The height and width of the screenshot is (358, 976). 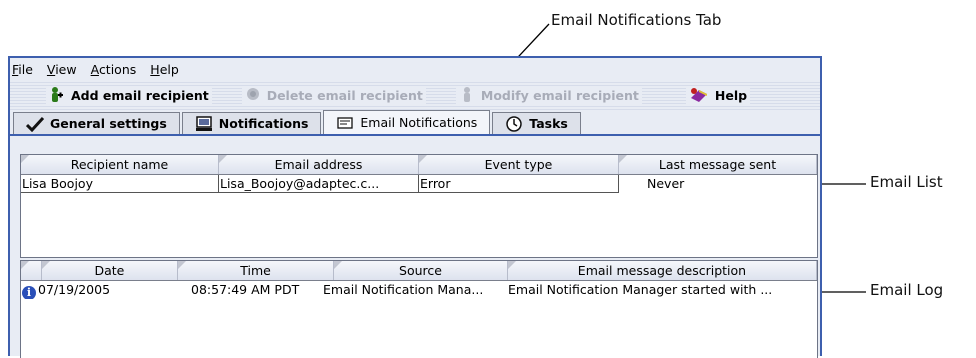 What do you see at coordinates (662, 270) in the screenshot?
I see `column-header-email-message-description: Email message description` at bounding box center [662, 270].